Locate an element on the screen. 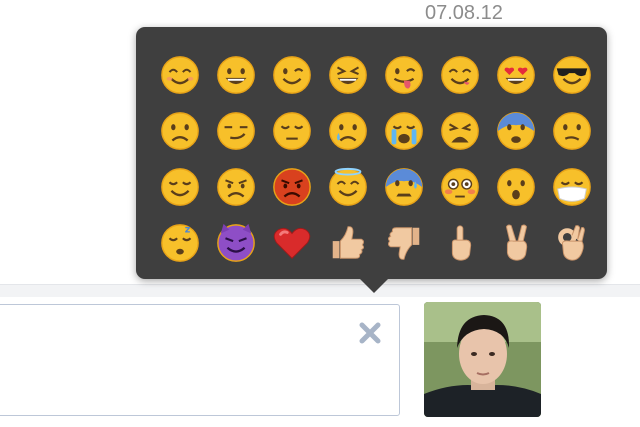 This screenshot has width=640, height=427. sobbing-face-icon is located at coordinates (404, 131).